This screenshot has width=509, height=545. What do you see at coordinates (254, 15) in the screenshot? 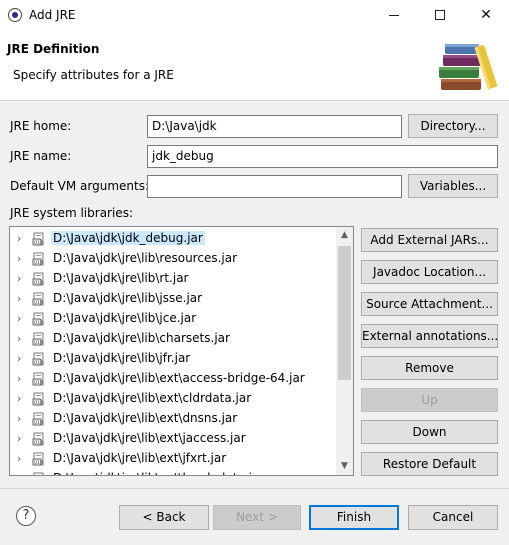
I see `title-bar: Add JRE ✕` at bounding box center [254, 15].